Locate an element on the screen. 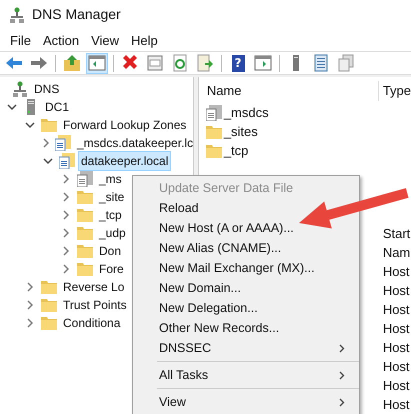  menu-item: All Tasks is located at coordinates (183, 375).